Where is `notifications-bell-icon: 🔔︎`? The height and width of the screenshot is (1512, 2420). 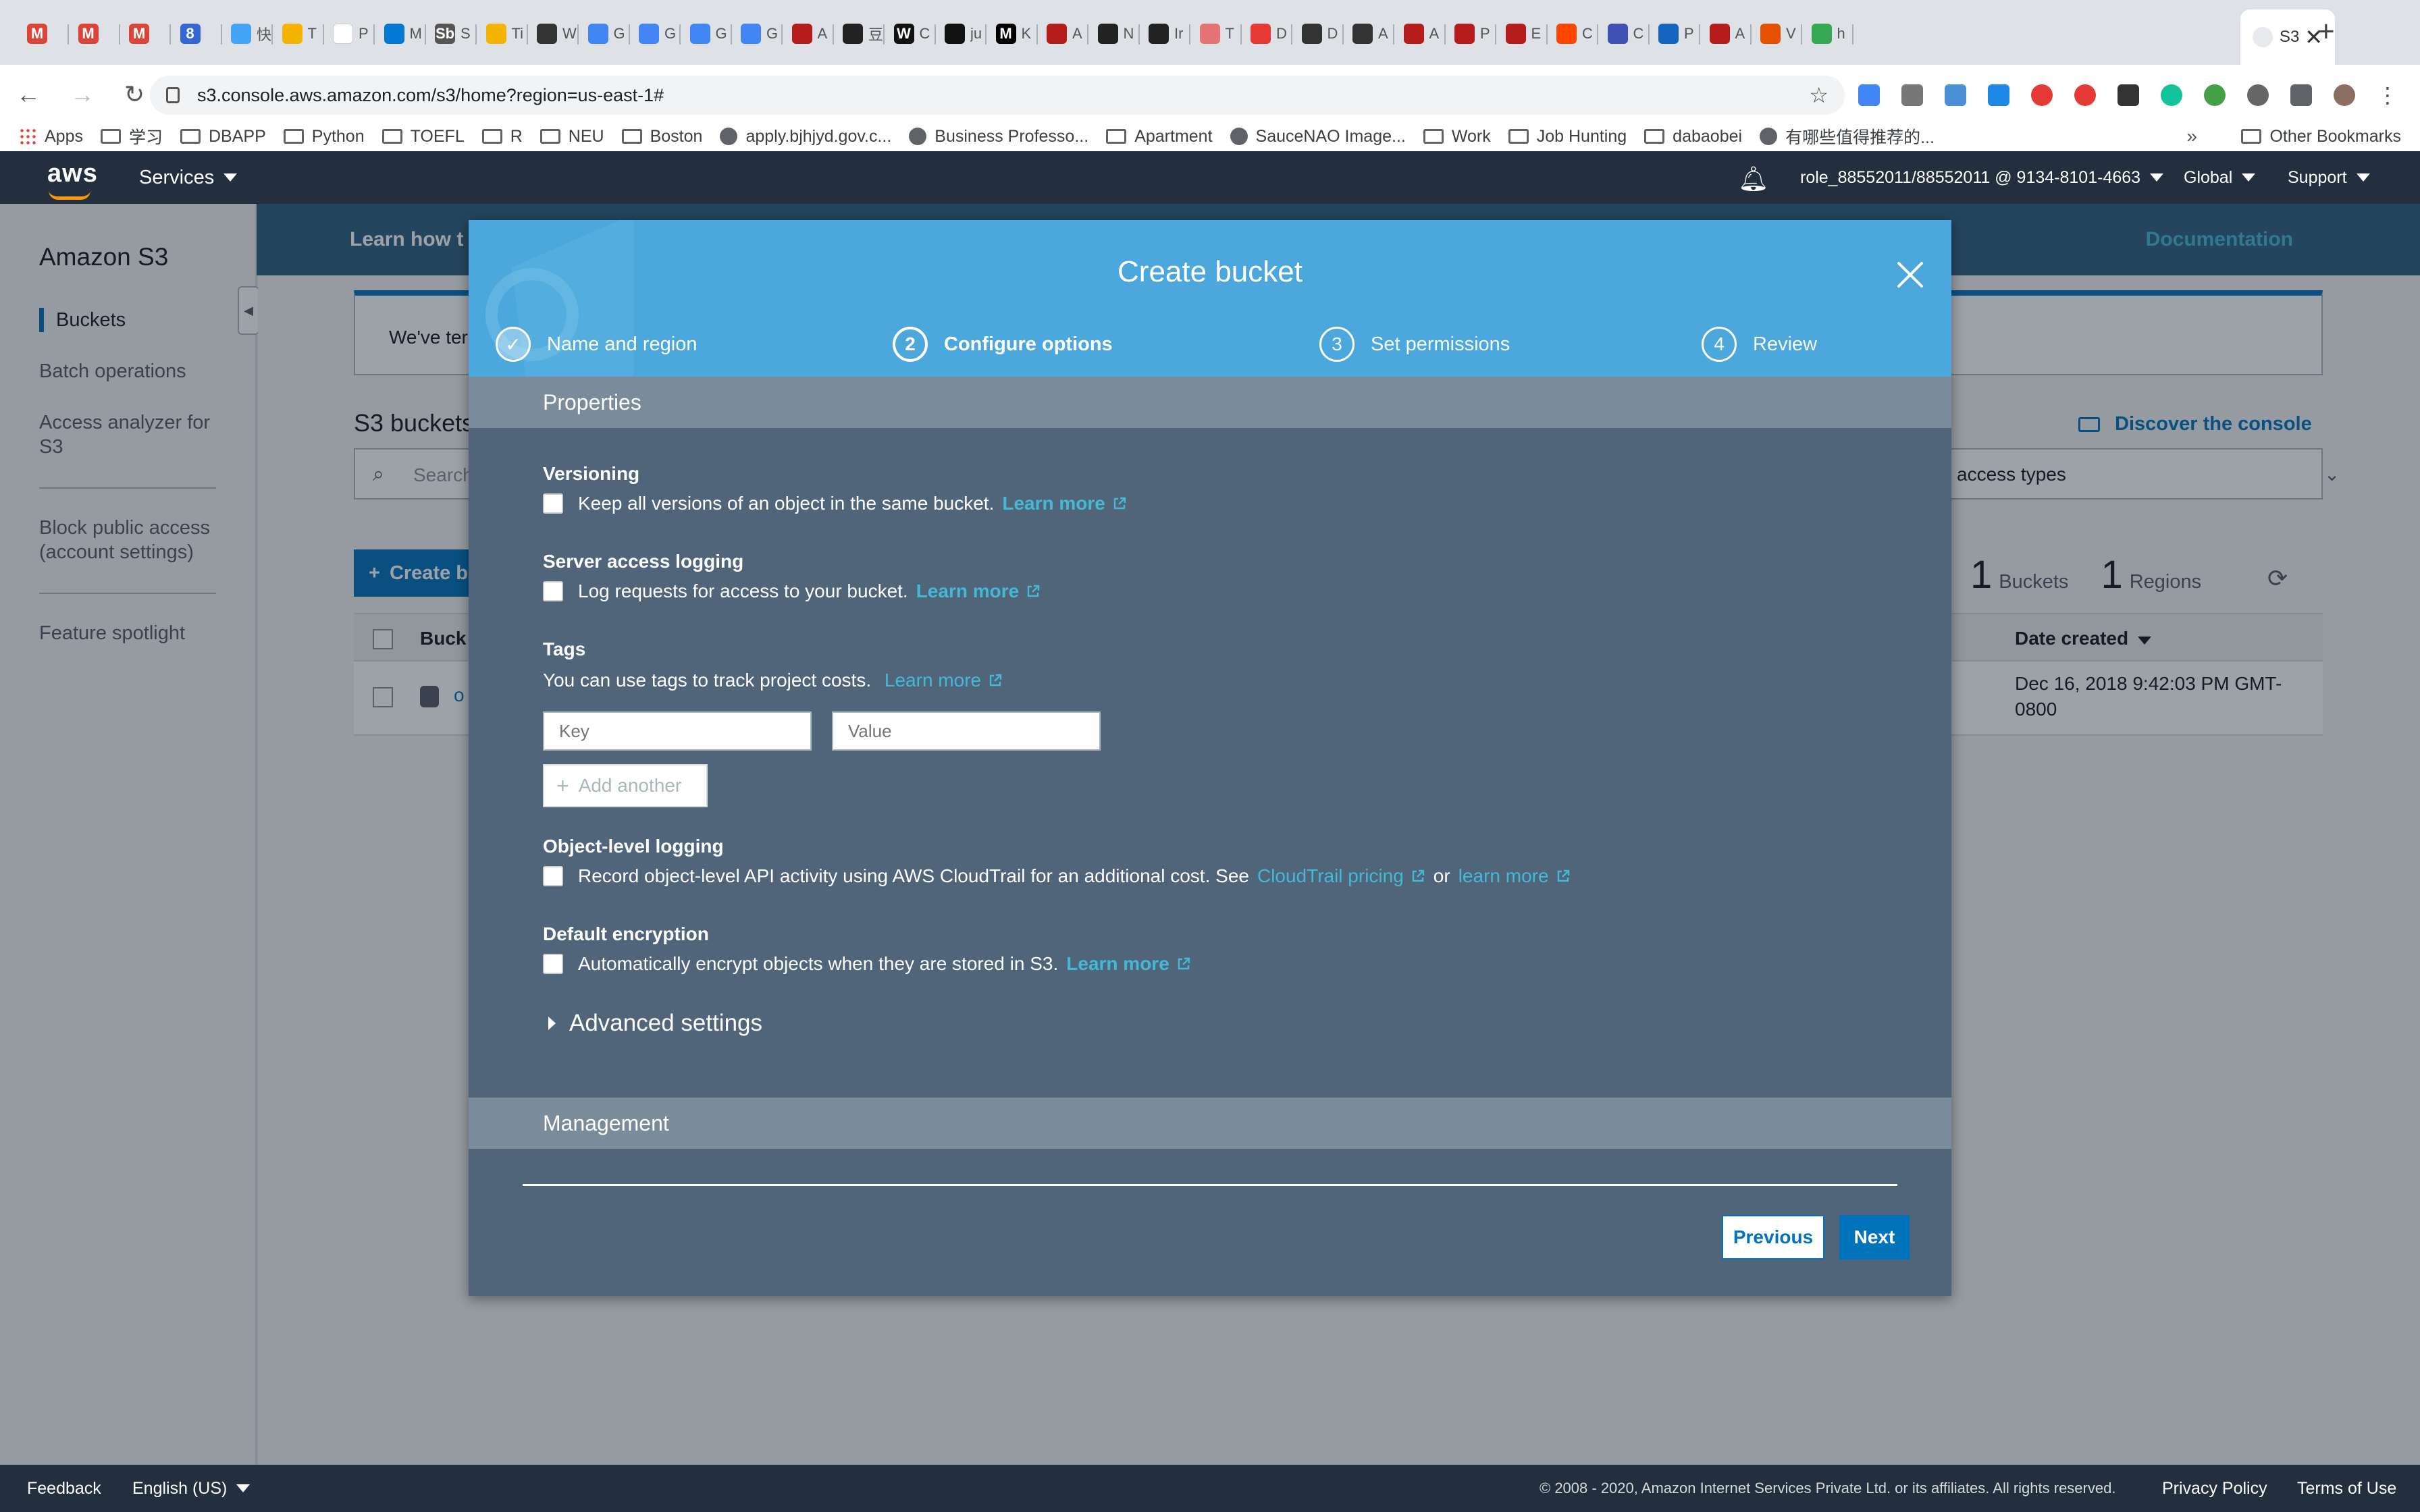
notifications-bell-icon: 🔔︎ is located at coordinates (1753, 179).